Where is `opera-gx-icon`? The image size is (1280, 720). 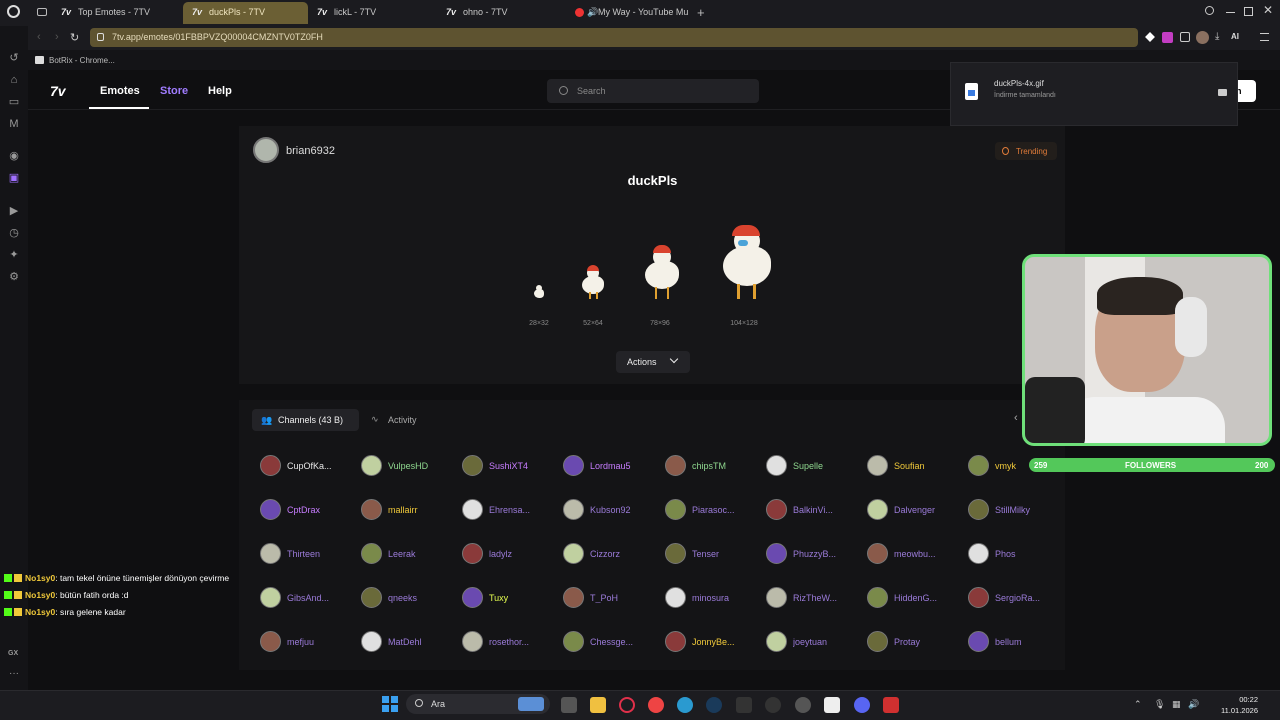
opera-gx-icon is located at coordinates (627, 705).